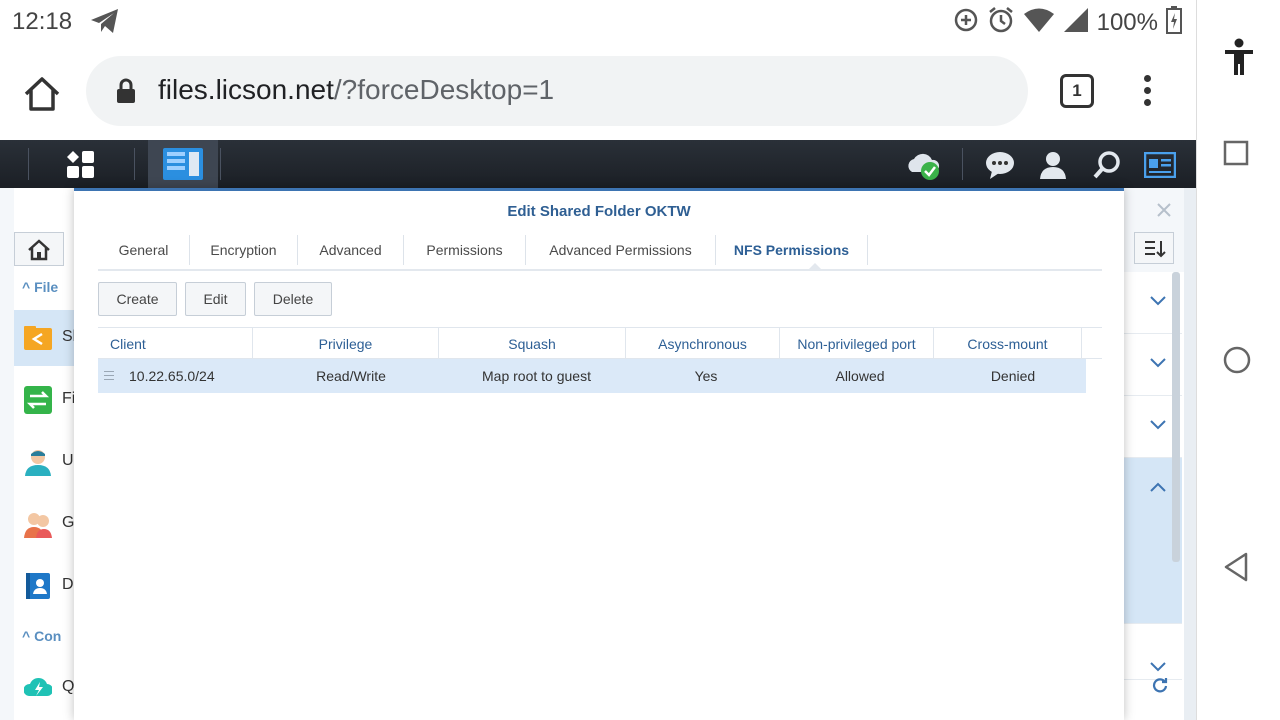  What do you see at coordinates (38, 400) in the screenshot?
I see `file-services-icon` at bounding box center [38, 400].